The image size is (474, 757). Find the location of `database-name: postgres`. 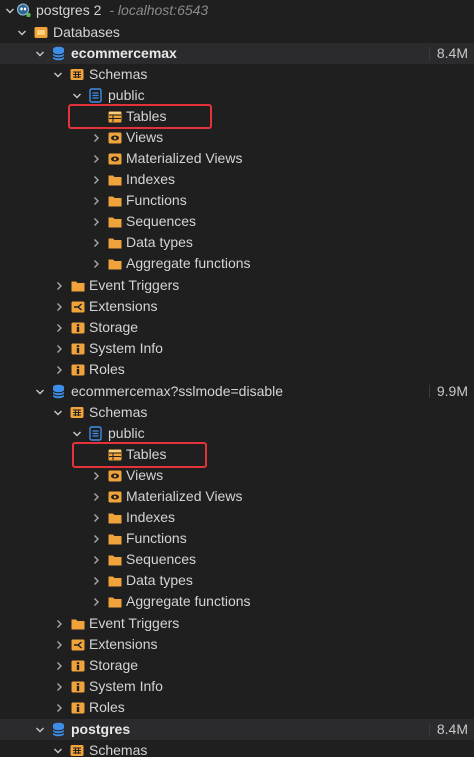

database-name: postgres is located at coordinates (101, 729).